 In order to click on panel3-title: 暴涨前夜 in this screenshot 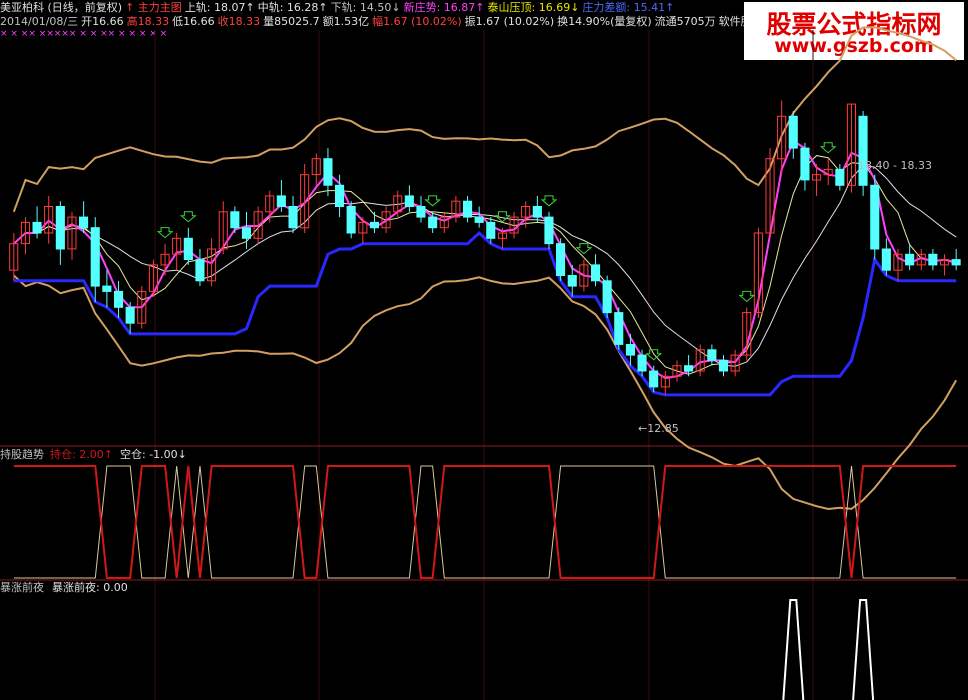, I will do `click(22, 587)`.